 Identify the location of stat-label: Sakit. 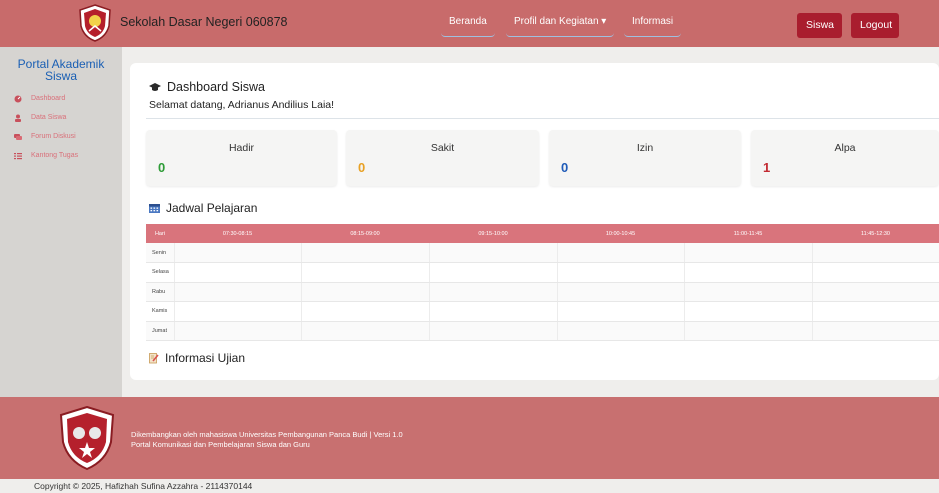
(442, 148).